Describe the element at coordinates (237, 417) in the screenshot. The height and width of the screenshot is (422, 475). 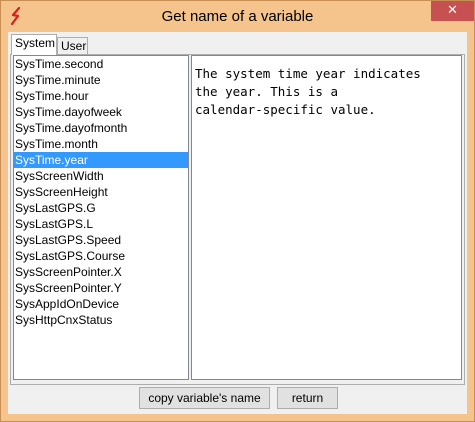
I see `window-border-bottom` at that location.